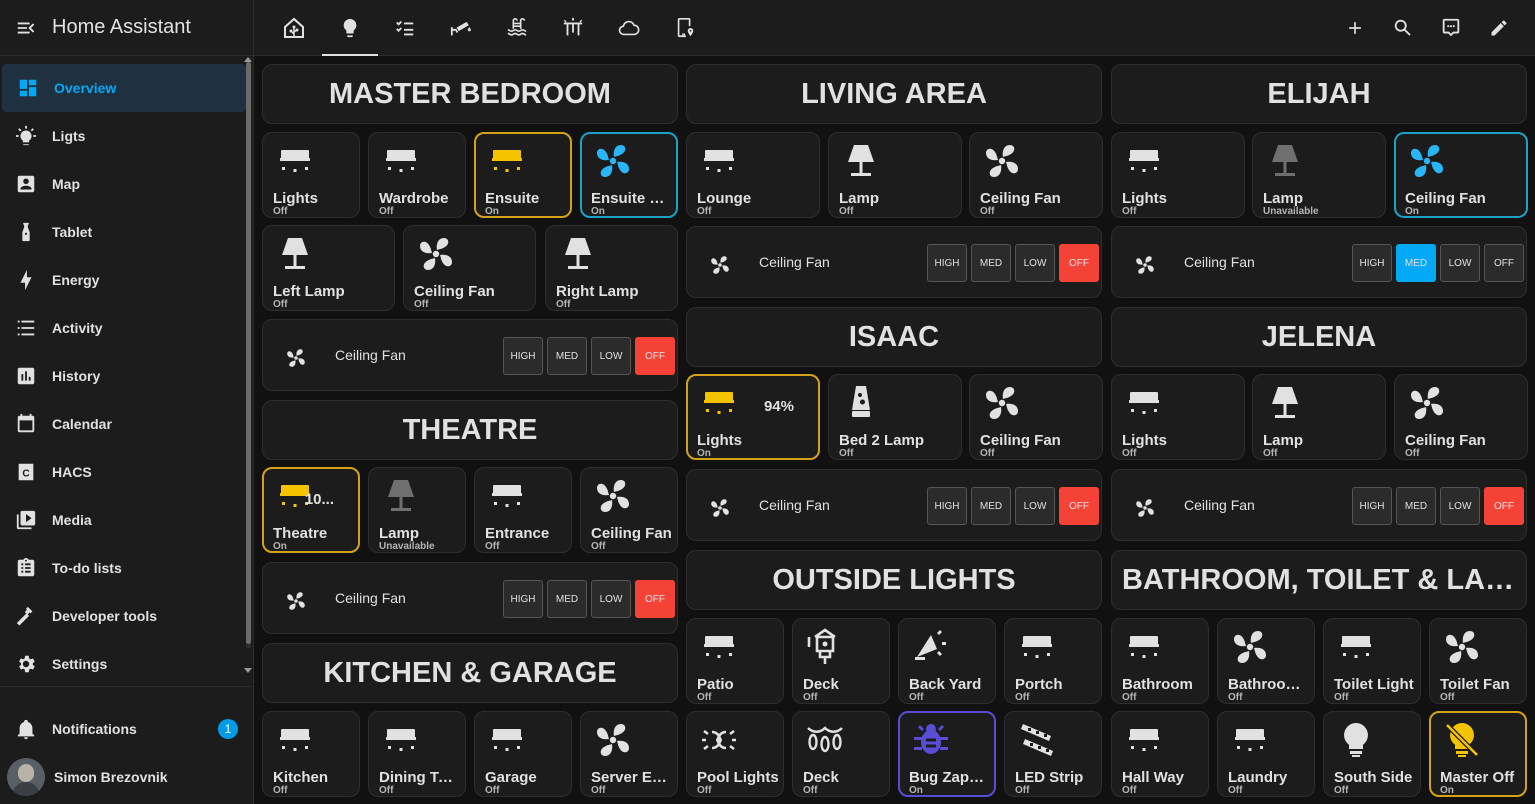  I want to click on entity-button-theatre: 10... Theatre On, so click(311, 510).